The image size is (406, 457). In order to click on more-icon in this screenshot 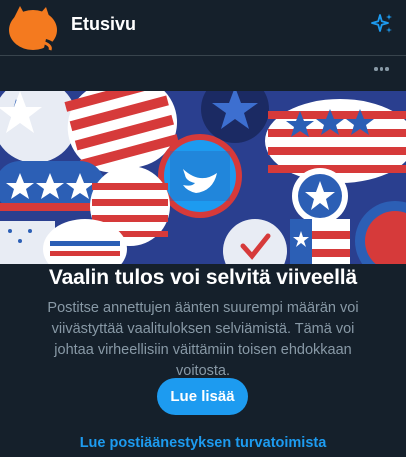, I will do `click(383, 69)`.